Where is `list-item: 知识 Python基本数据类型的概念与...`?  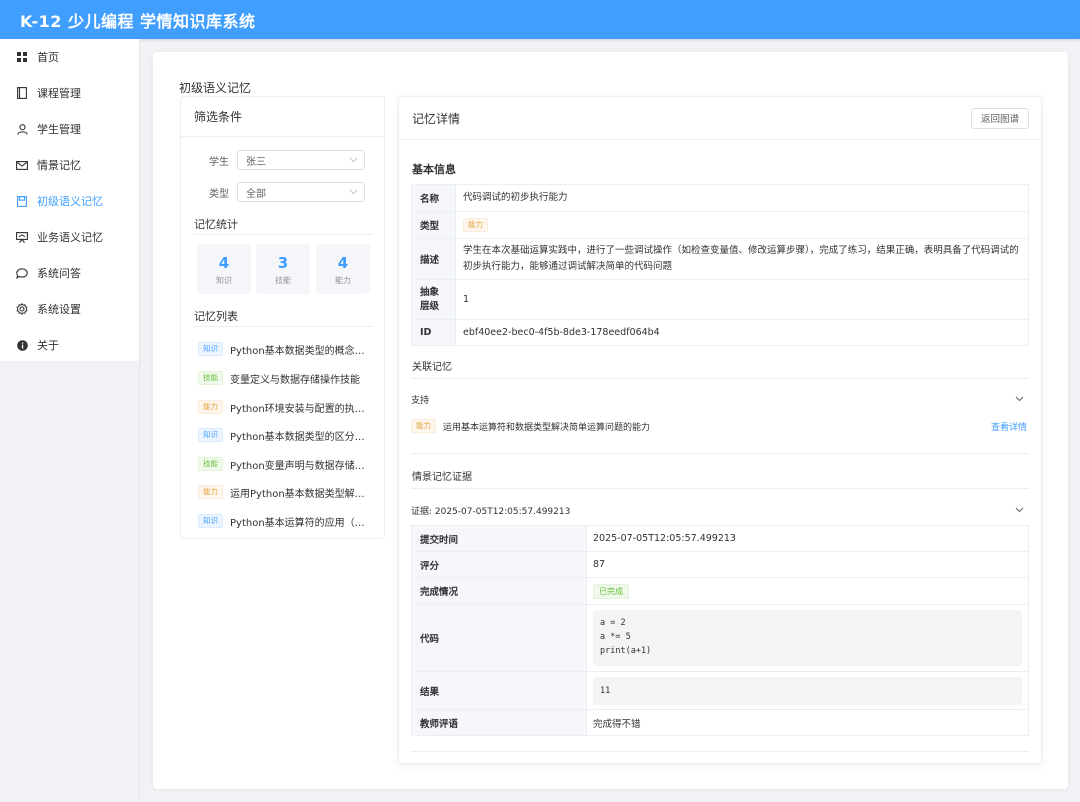 list-item: 知识 Python基本数据类型的概念与... is located at coordinates (285, 349).